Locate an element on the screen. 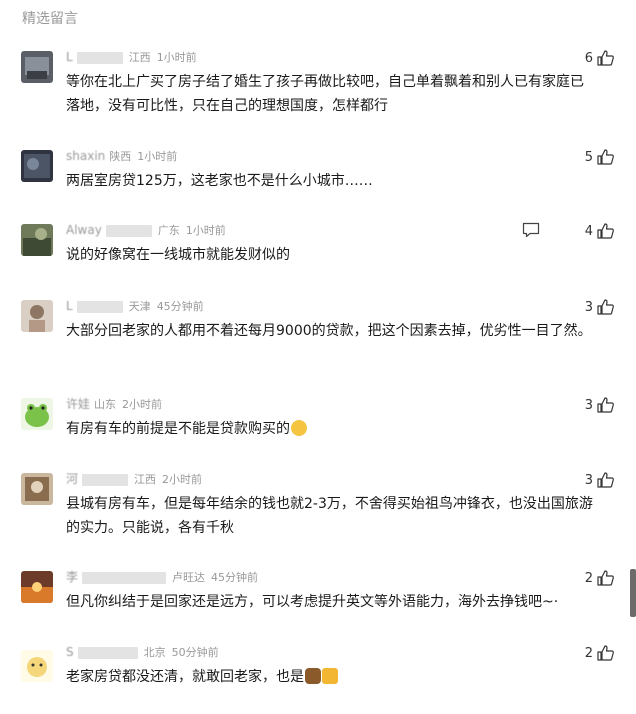 This screenshot has height=714, width=636. comment-text-body: 有房有车的前提是不能是贷款购买的 is located at coordinates (178, 429).